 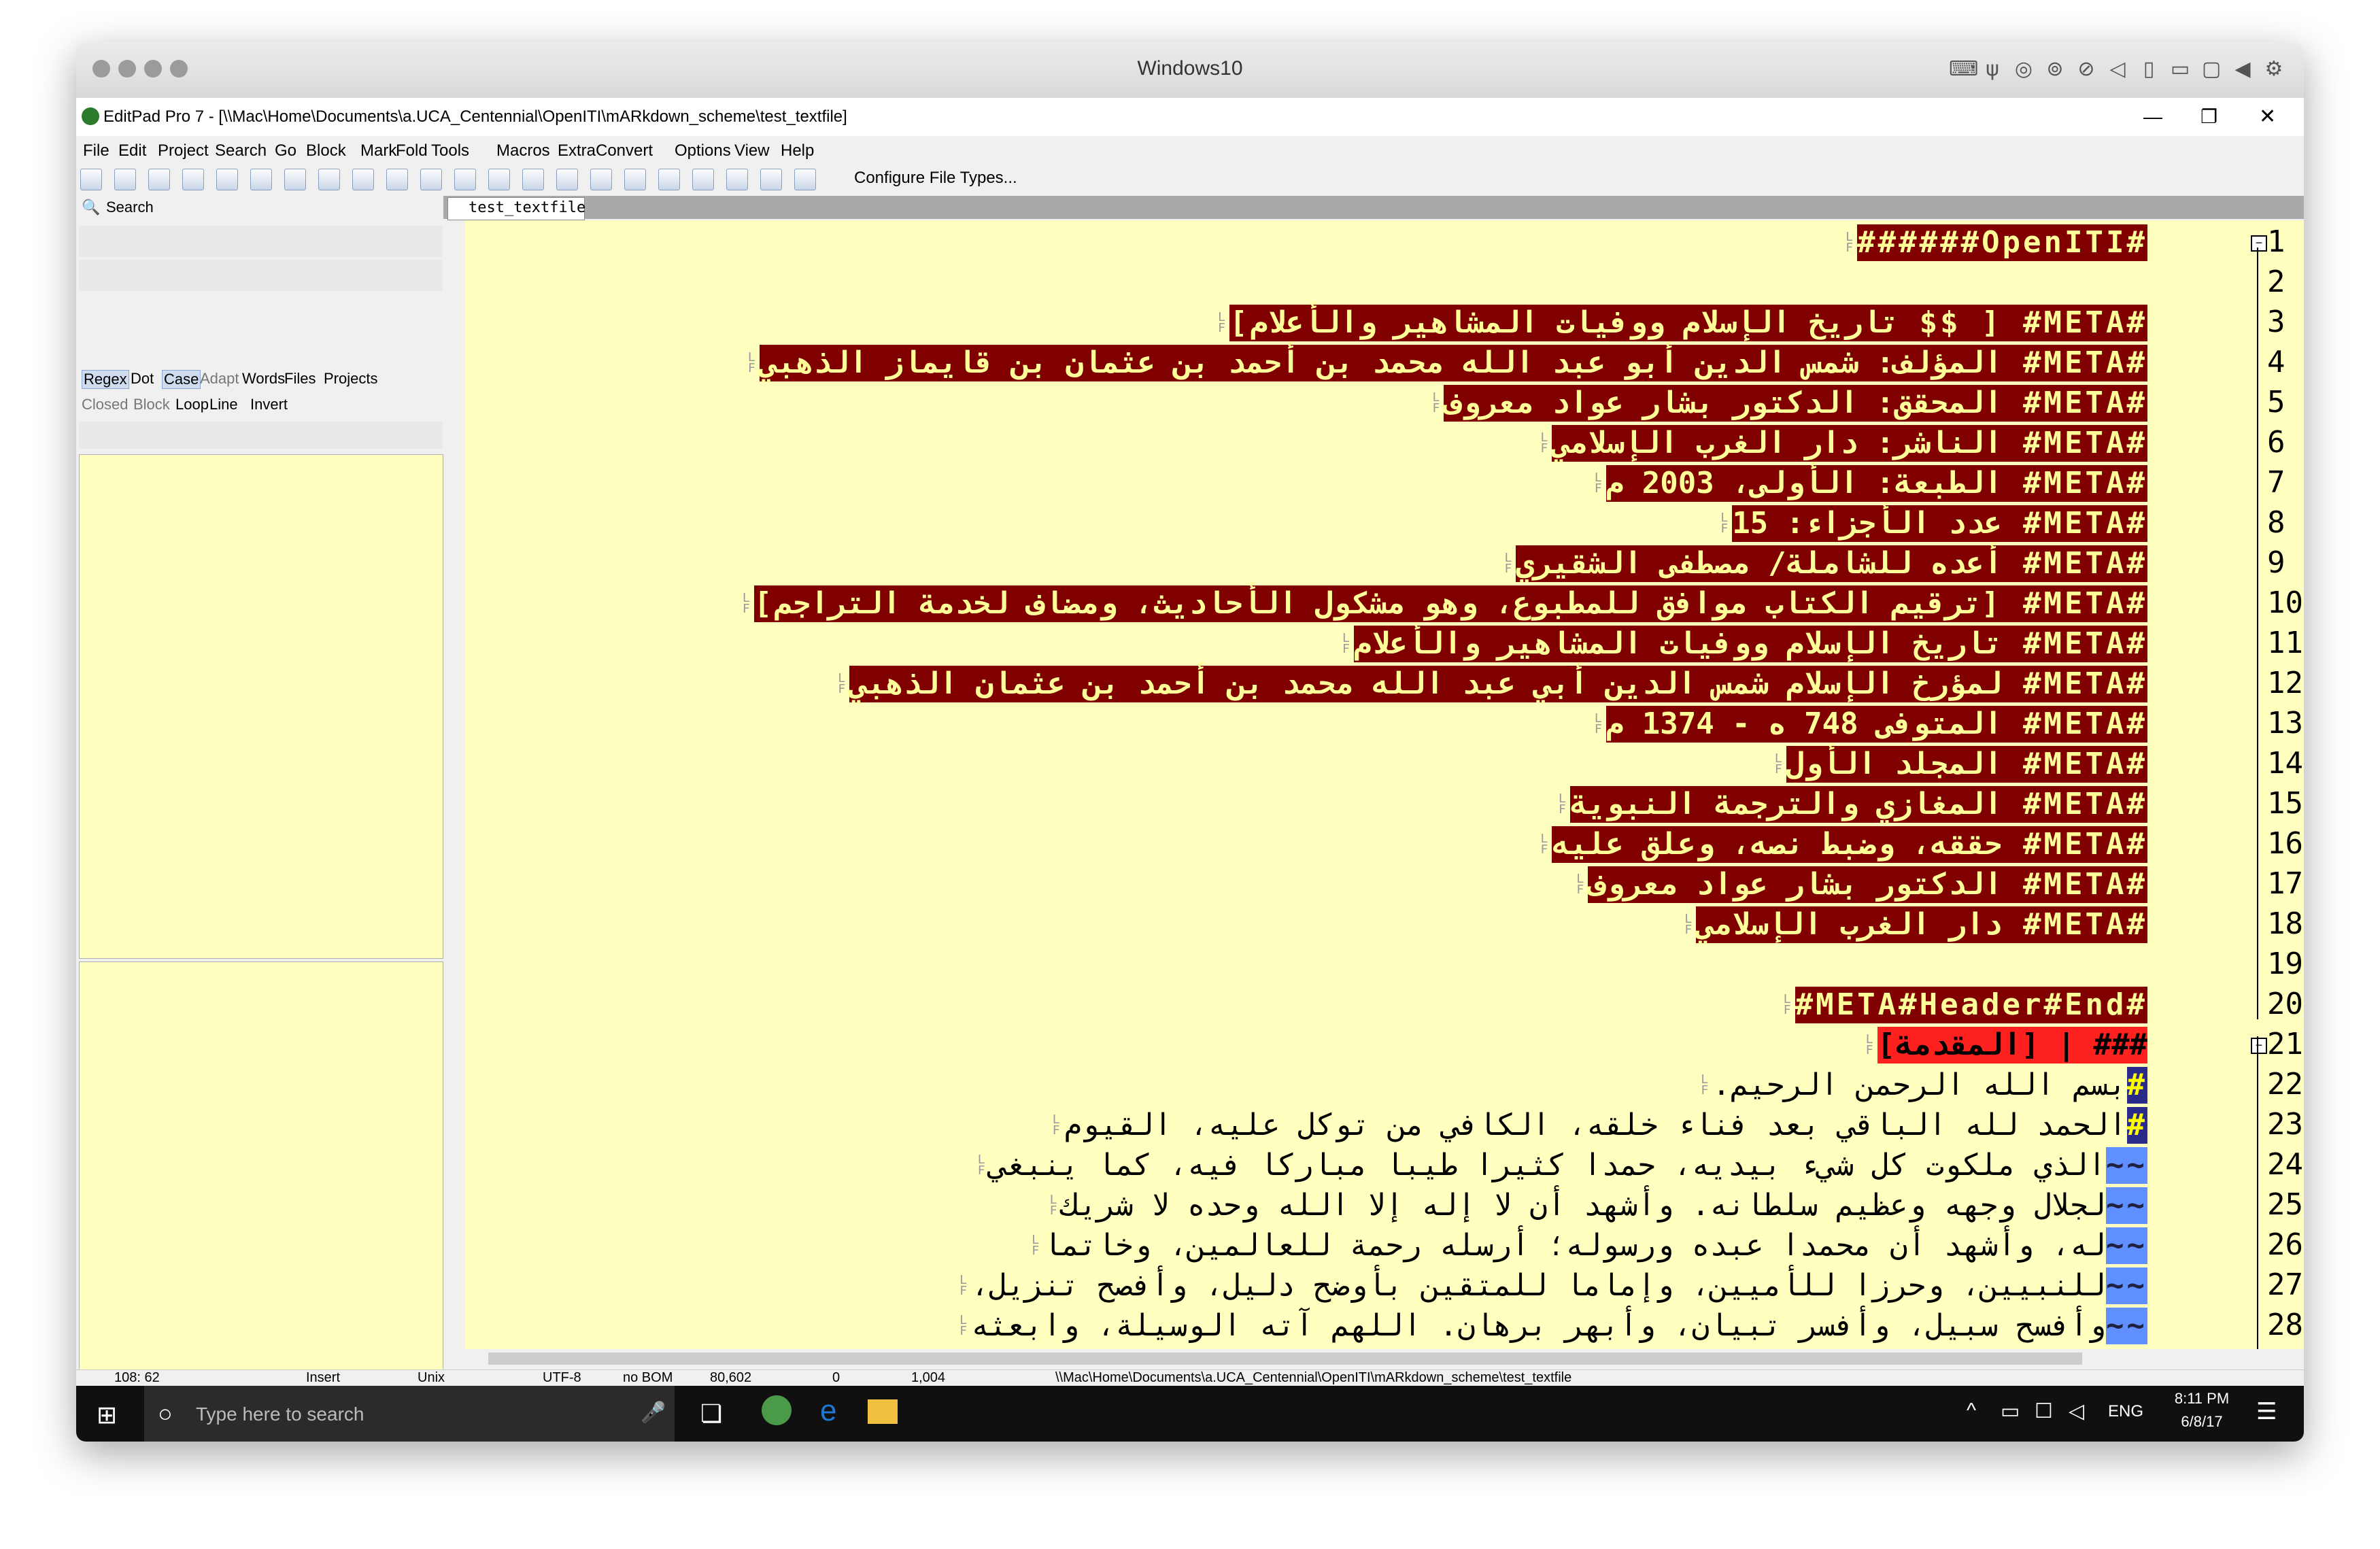 What do you see at coordinates (224, 404) in the screenshot?
I see `search-option-line: Line` at bounding box center [224, 404].